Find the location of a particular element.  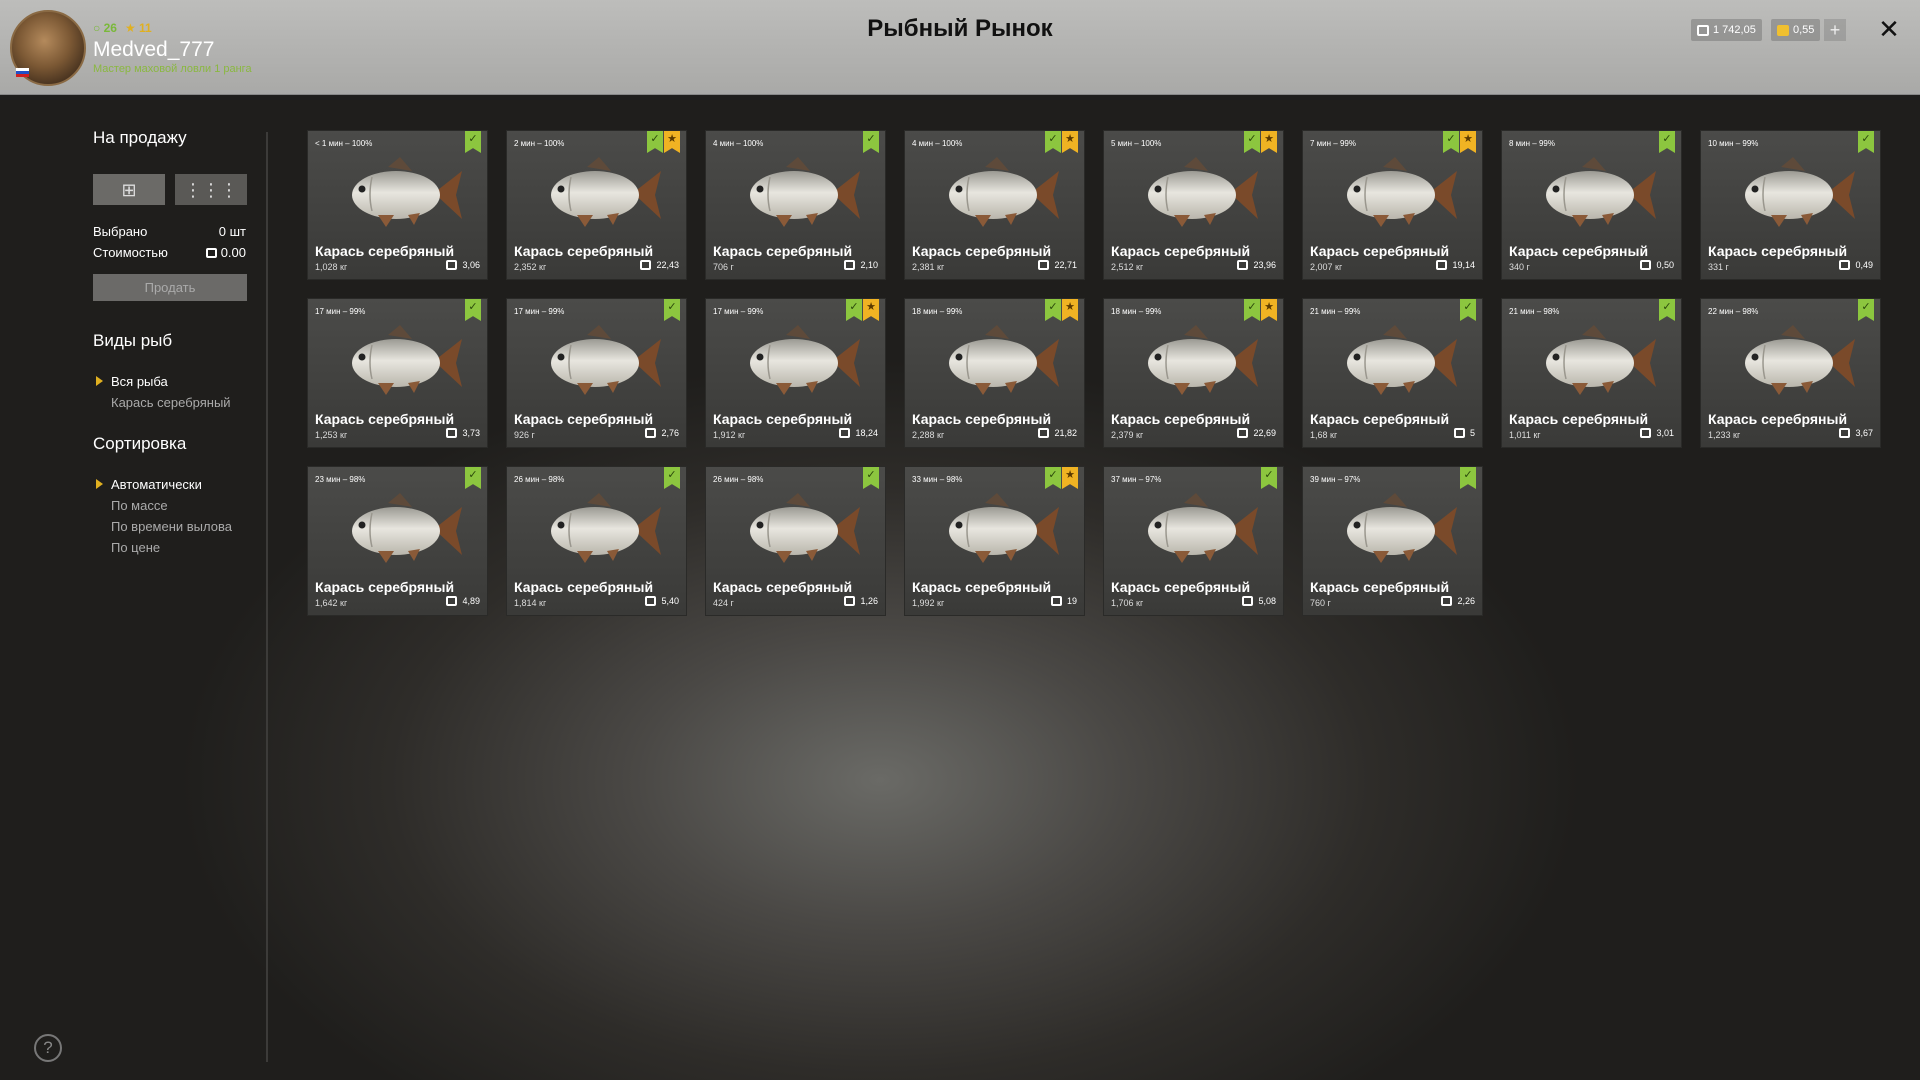

sort-option-auto: Автоматически is located at coordinates (156, 484).